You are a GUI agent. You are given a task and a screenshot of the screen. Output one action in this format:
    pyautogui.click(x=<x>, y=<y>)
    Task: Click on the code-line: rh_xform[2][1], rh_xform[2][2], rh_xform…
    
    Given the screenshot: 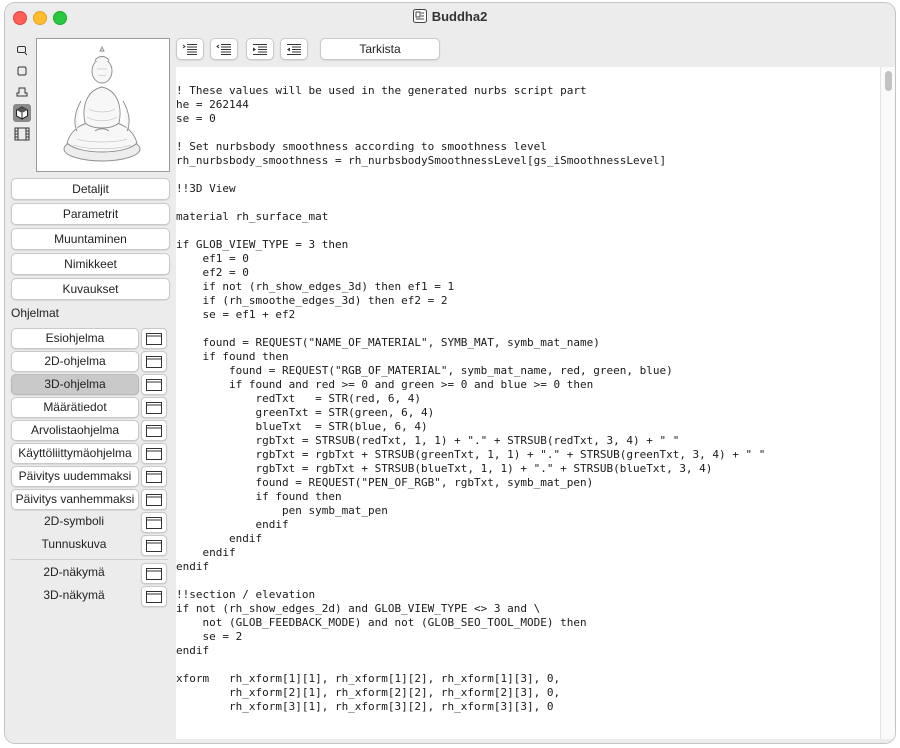 What is the action you would take?
    pyautogui.click(x=528, y=693)
    